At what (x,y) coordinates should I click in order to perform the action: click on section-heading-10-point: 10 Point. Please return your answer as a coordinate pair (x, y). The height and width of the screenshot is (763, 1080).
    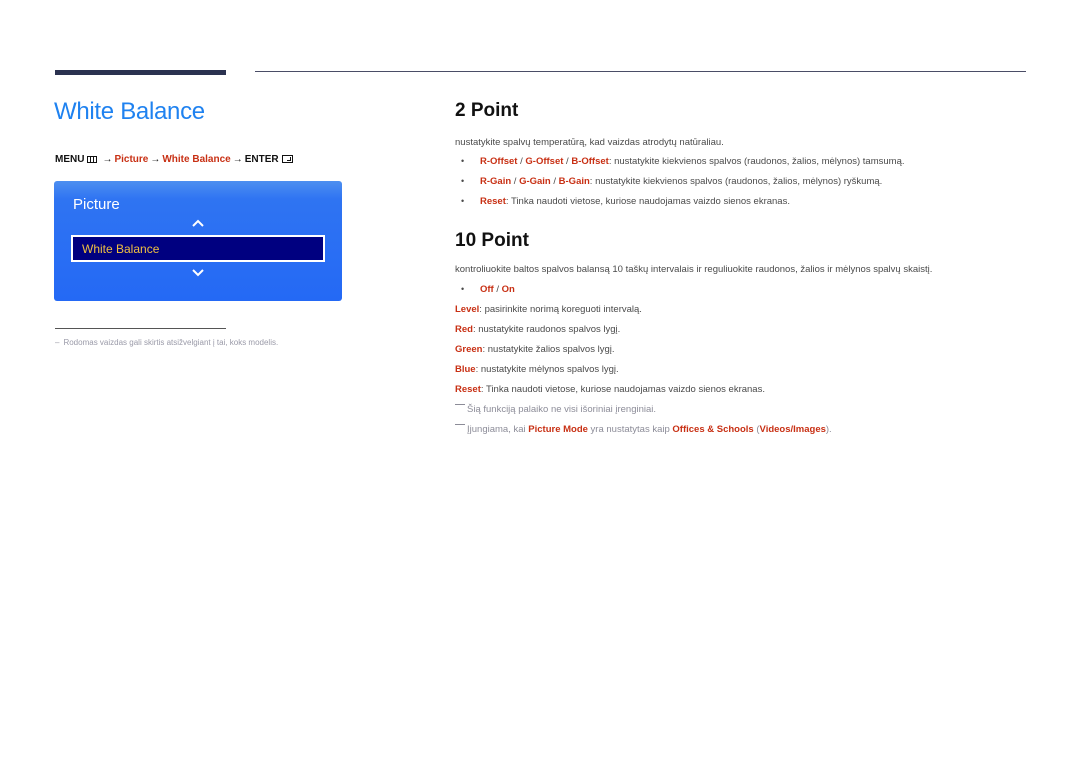
    Looking at the image, I should click on (492, 240).